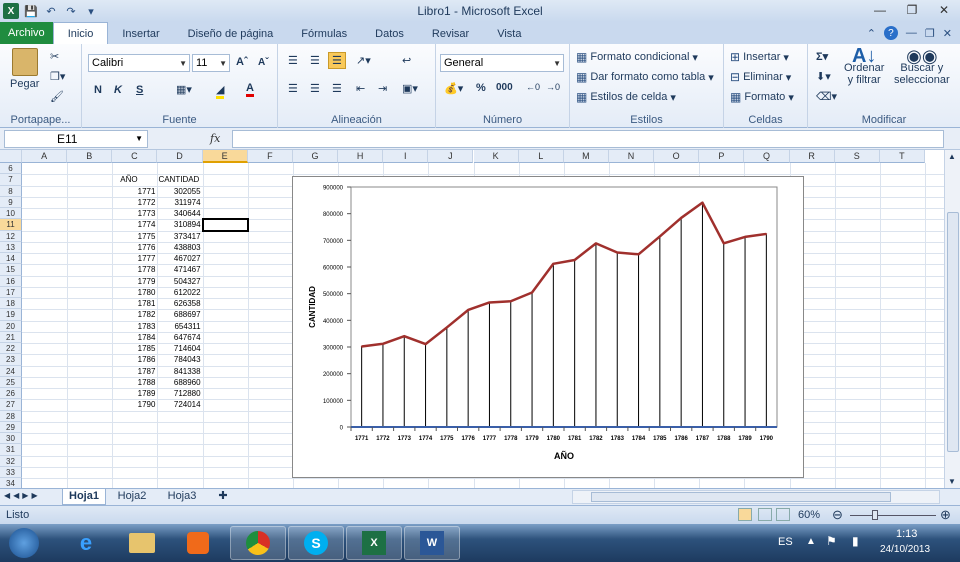 The height and width of the screenshot is (562, 960). Describe the element at coordinates (225, 156) in the screenshot. I see `column-header-e: E` at that location.